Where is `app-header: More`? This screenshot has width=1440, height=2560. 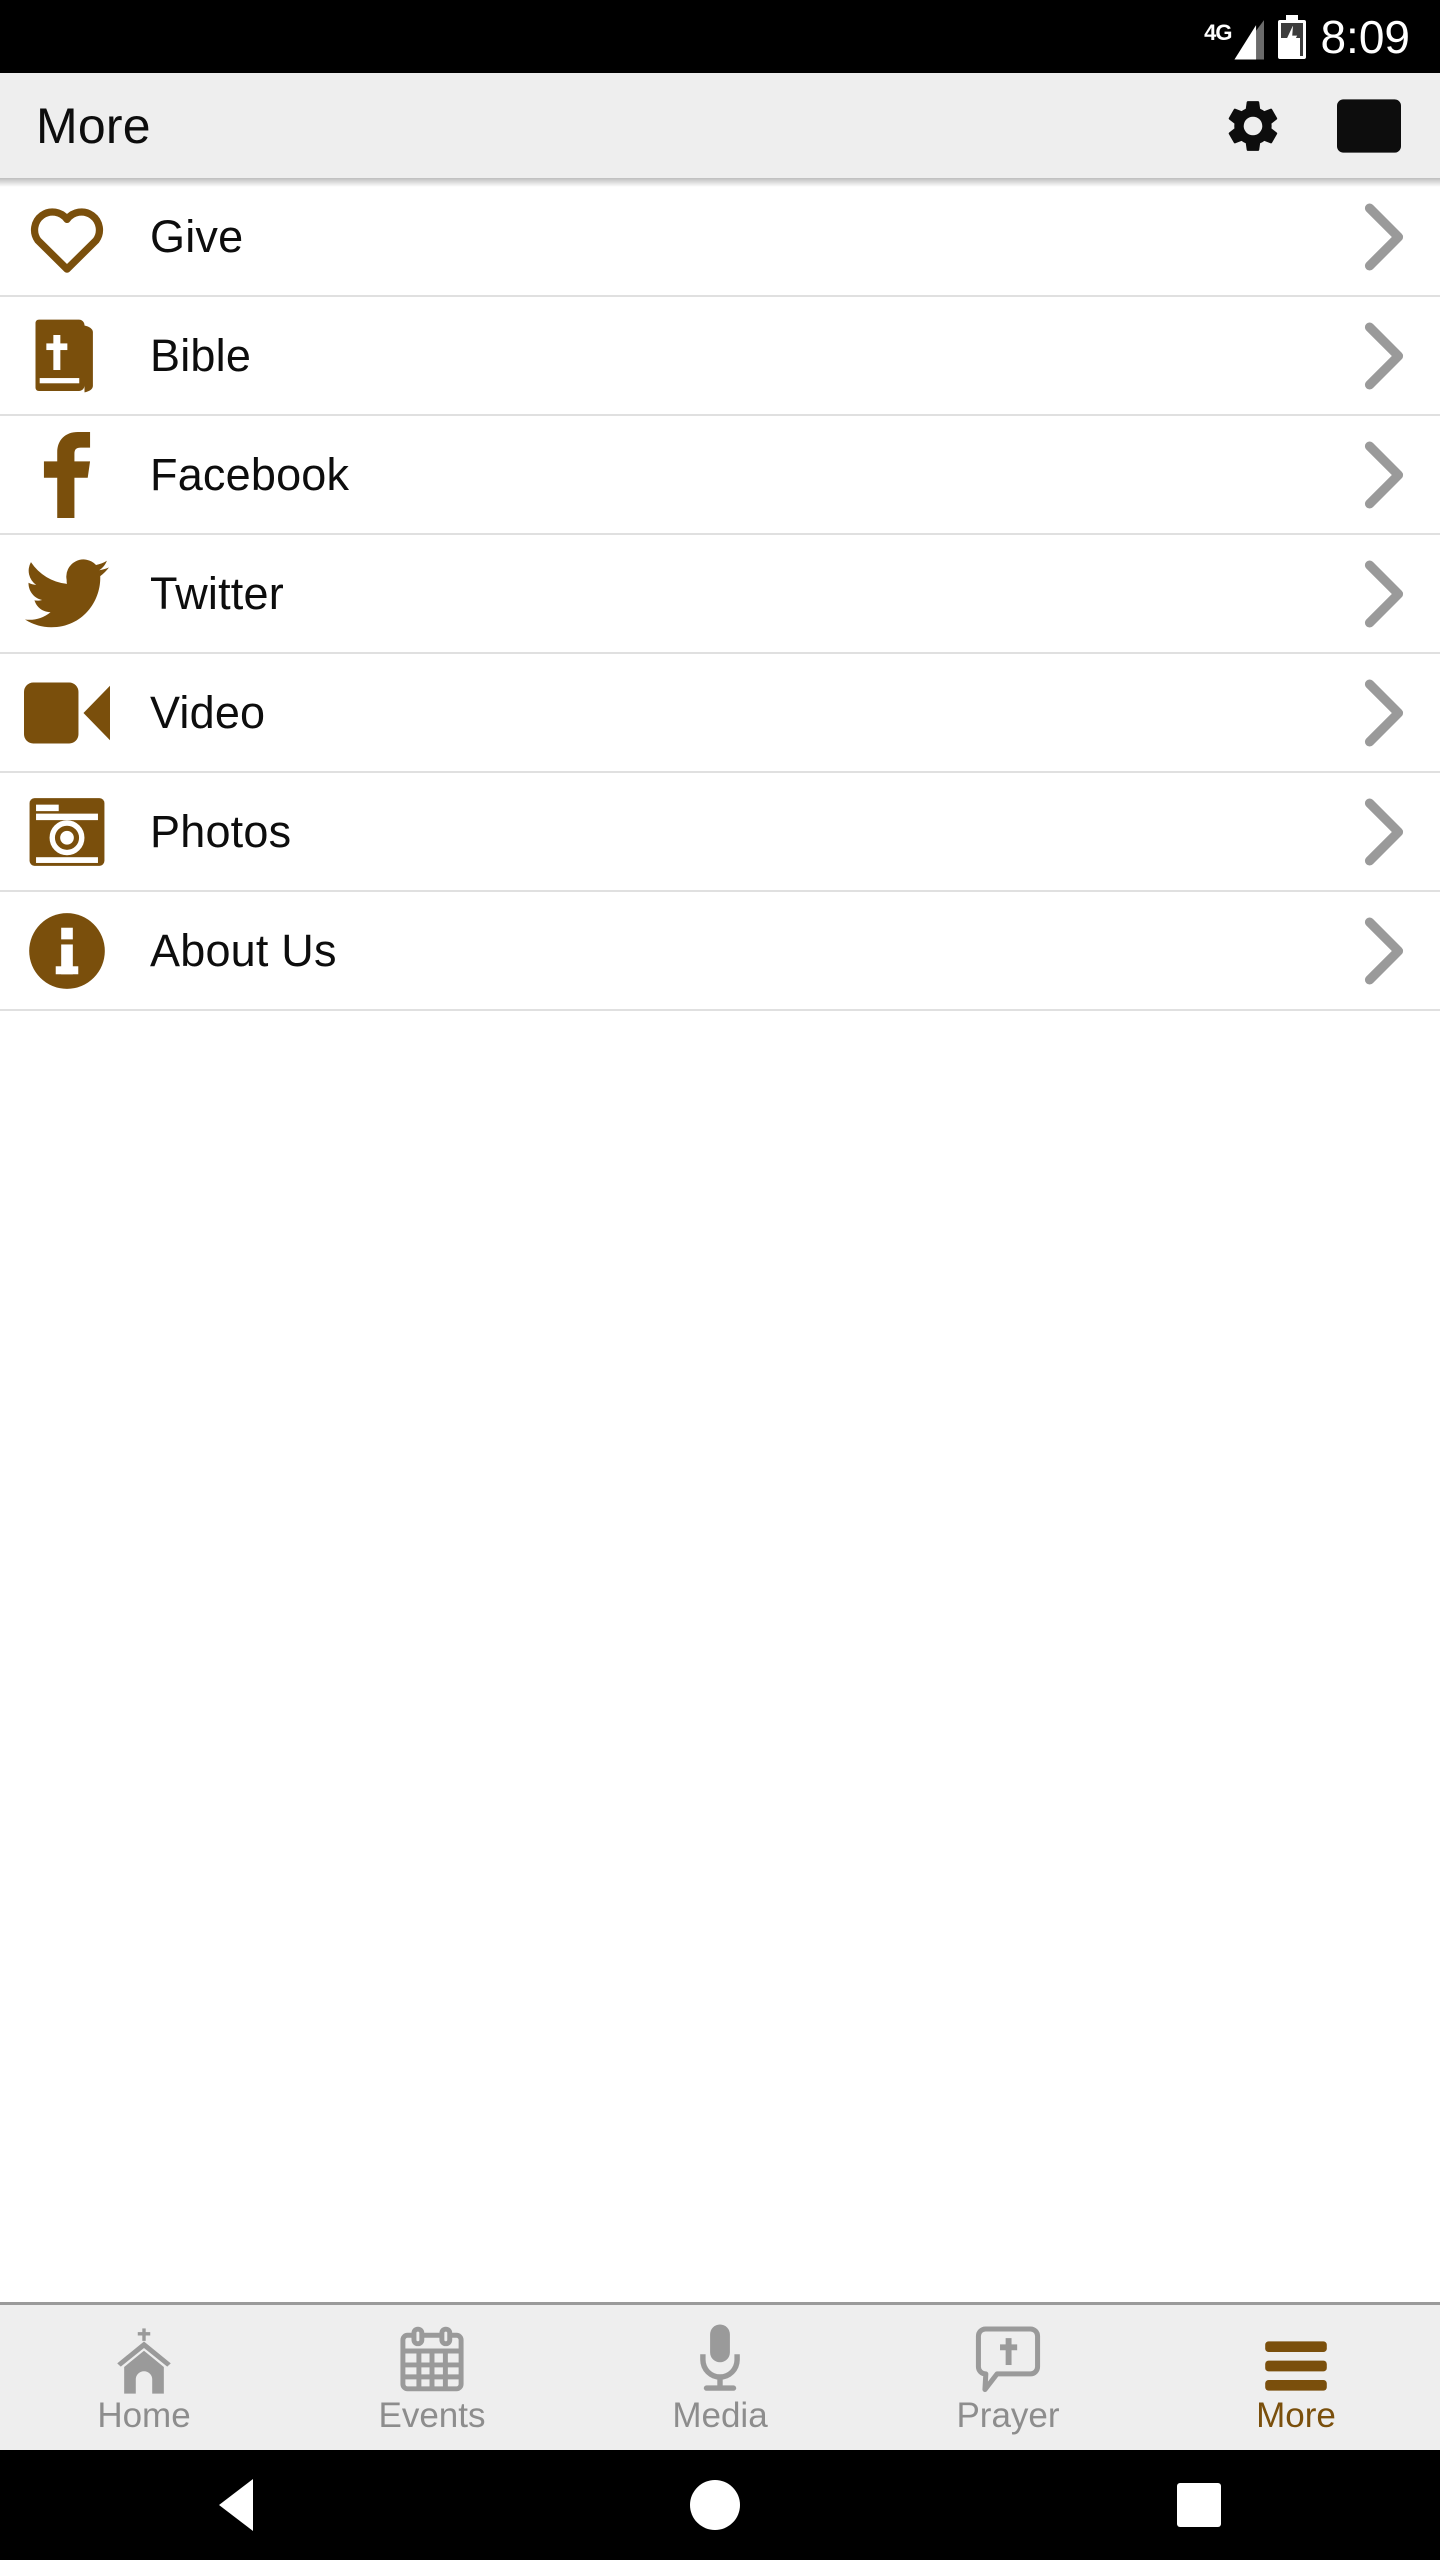
app-header: More is located at coordinates (720, 130).